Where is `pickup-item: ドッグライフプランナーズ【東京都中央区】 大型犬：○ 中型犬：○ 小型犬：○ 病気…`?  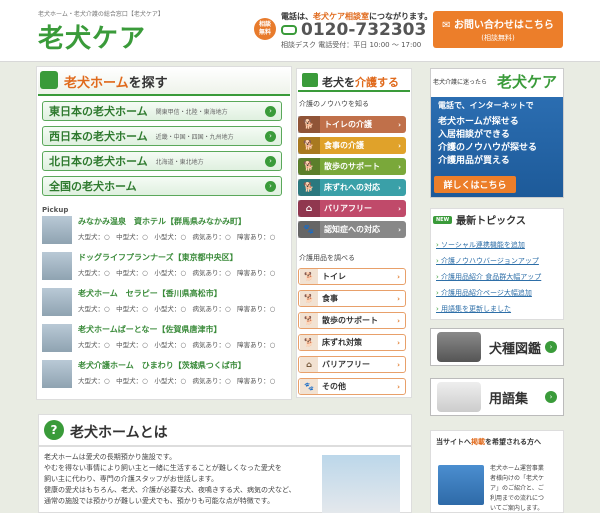
pickup-item: ドッグライフプランナーズ【東京都中央区】 大型犬：○ 中型犬：○ 小型犬：○ 病気… is located at coordinates (164, 267).